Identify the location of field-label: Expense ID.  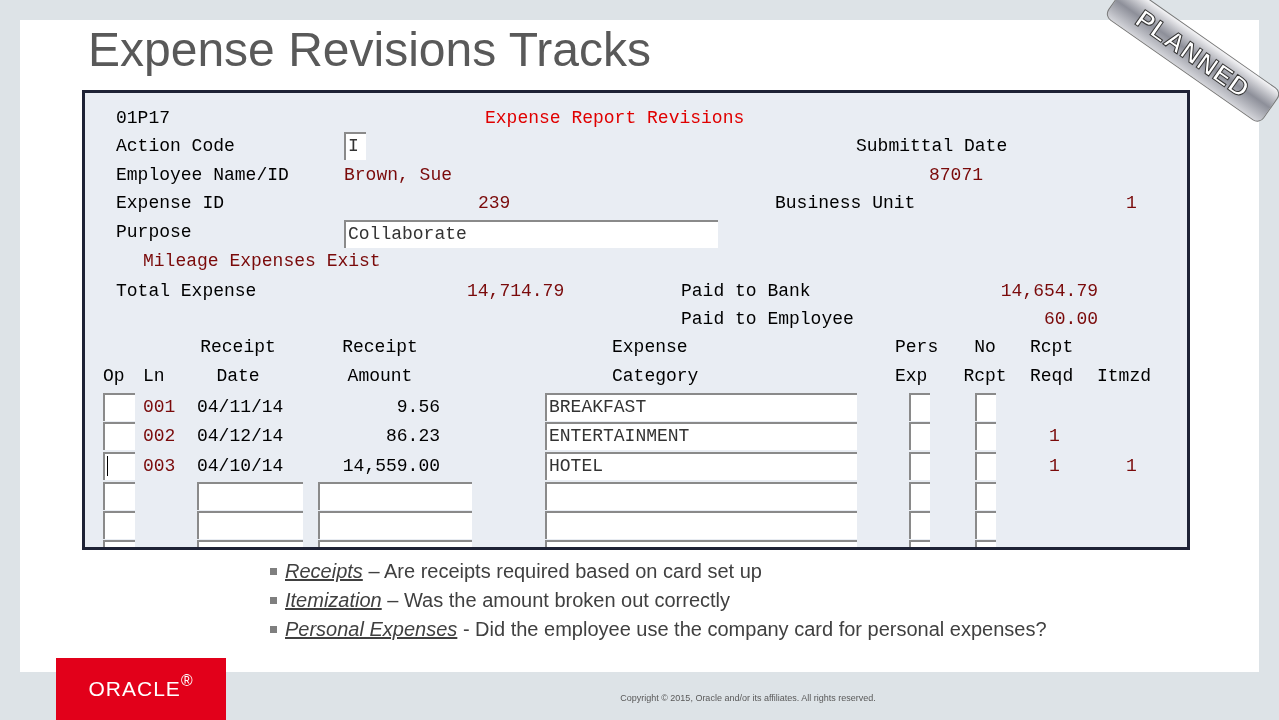
(170, 203).